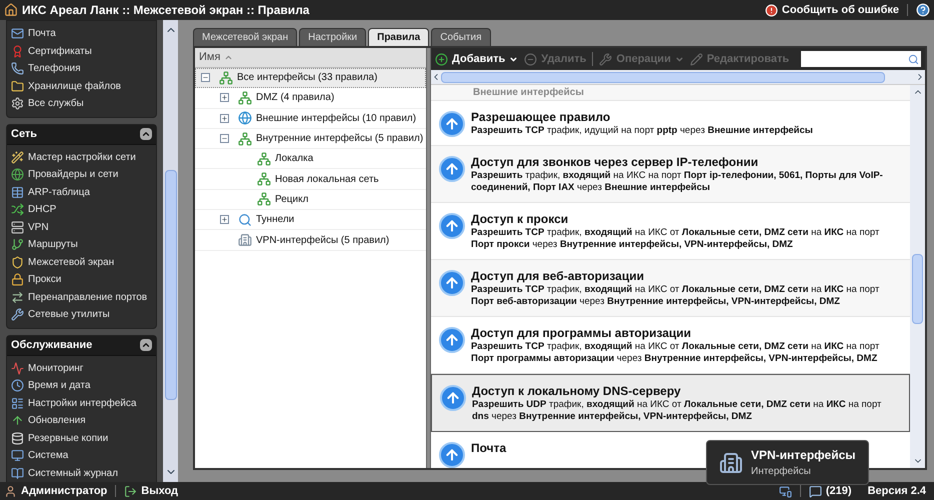 The height and width of the screenshot is (500, 934). Describe the element at coordinates (166, 10) in the screenshot. I see `window-title: ИКС Ареал Ланк :: Межсетевой экран :: Правила` at that location.